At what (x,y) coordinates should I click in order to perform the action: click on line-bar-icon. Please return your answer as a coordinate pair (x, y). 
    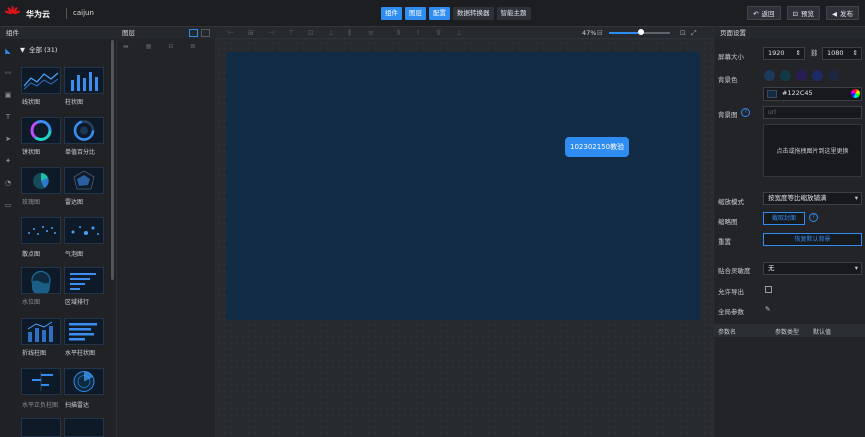
    Looking at the image, I should click on (41, 331).